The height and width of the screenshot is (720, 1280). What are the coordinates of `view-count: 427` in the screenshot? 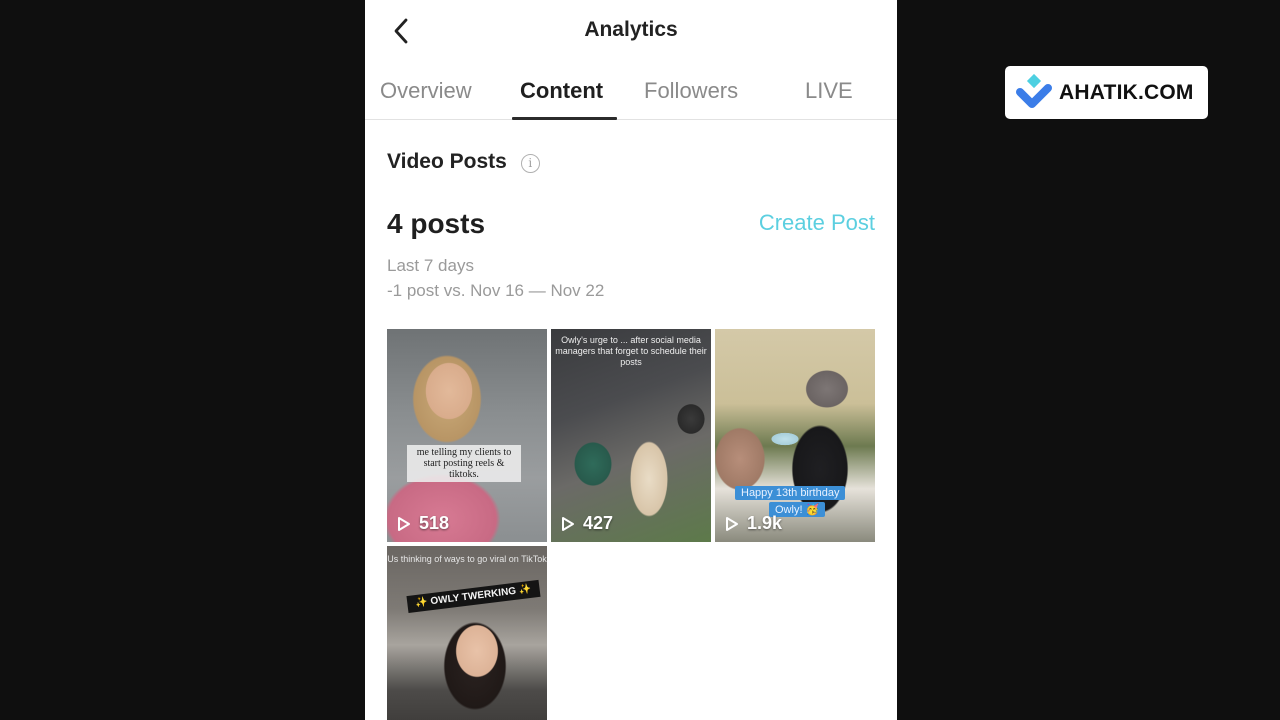 It's located at (587, 523).